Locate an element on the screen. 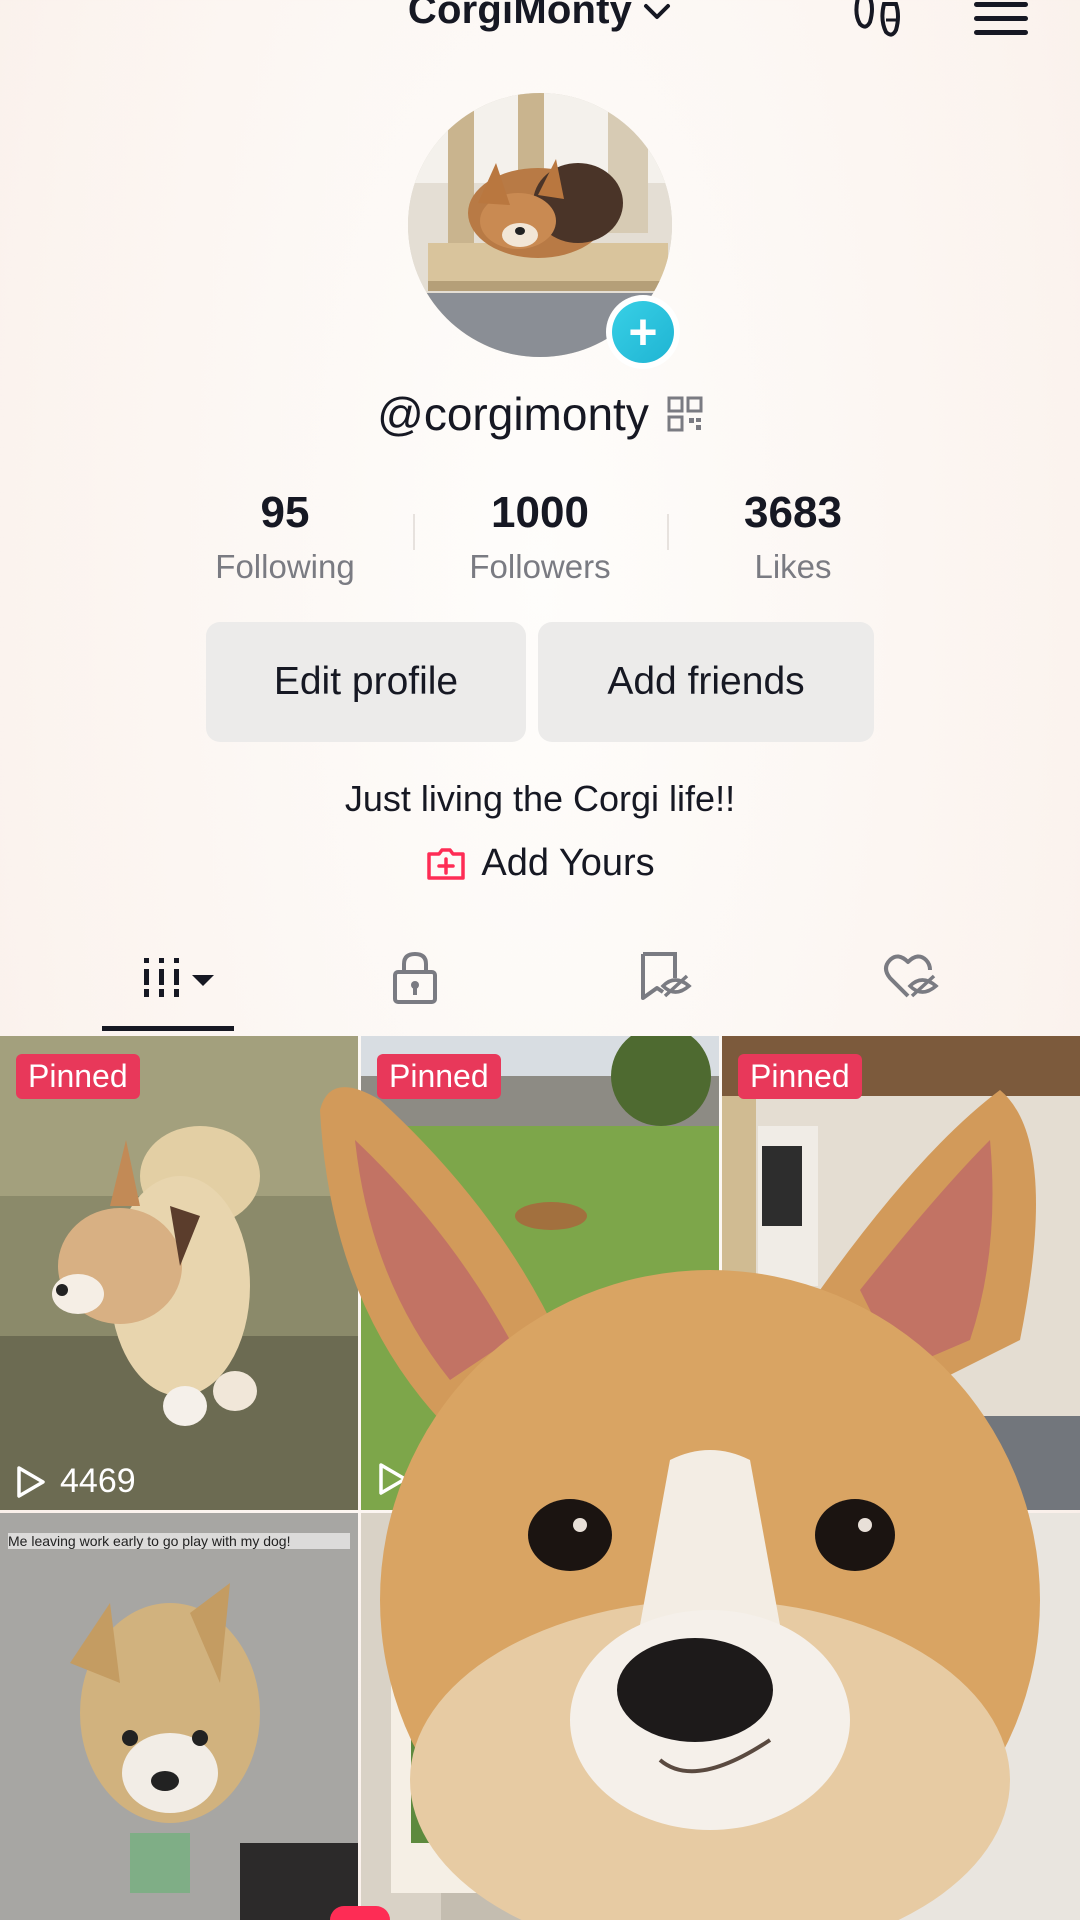 The height and width of the screenshot is (1920, 1080). top-bar: CorgiMonty is located at coordinates (540, 30).